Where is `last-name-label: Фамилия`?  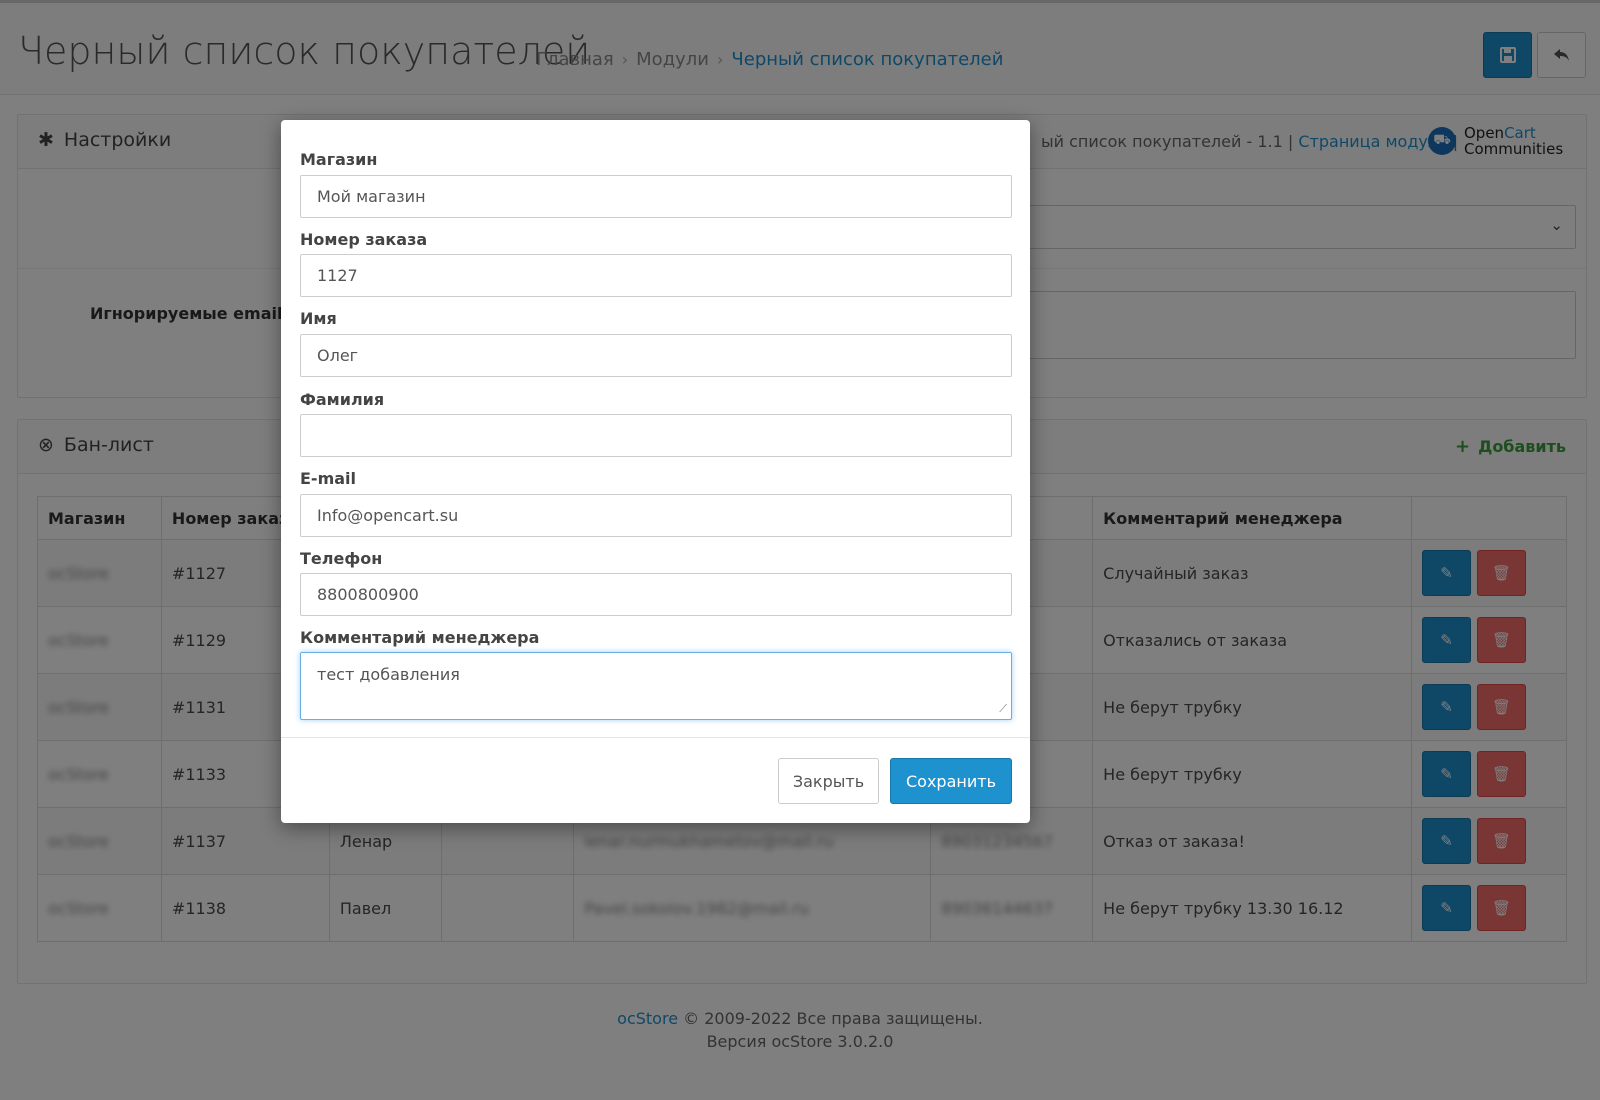
last-name-label: Фамилия is located at coordinates (342, 399).